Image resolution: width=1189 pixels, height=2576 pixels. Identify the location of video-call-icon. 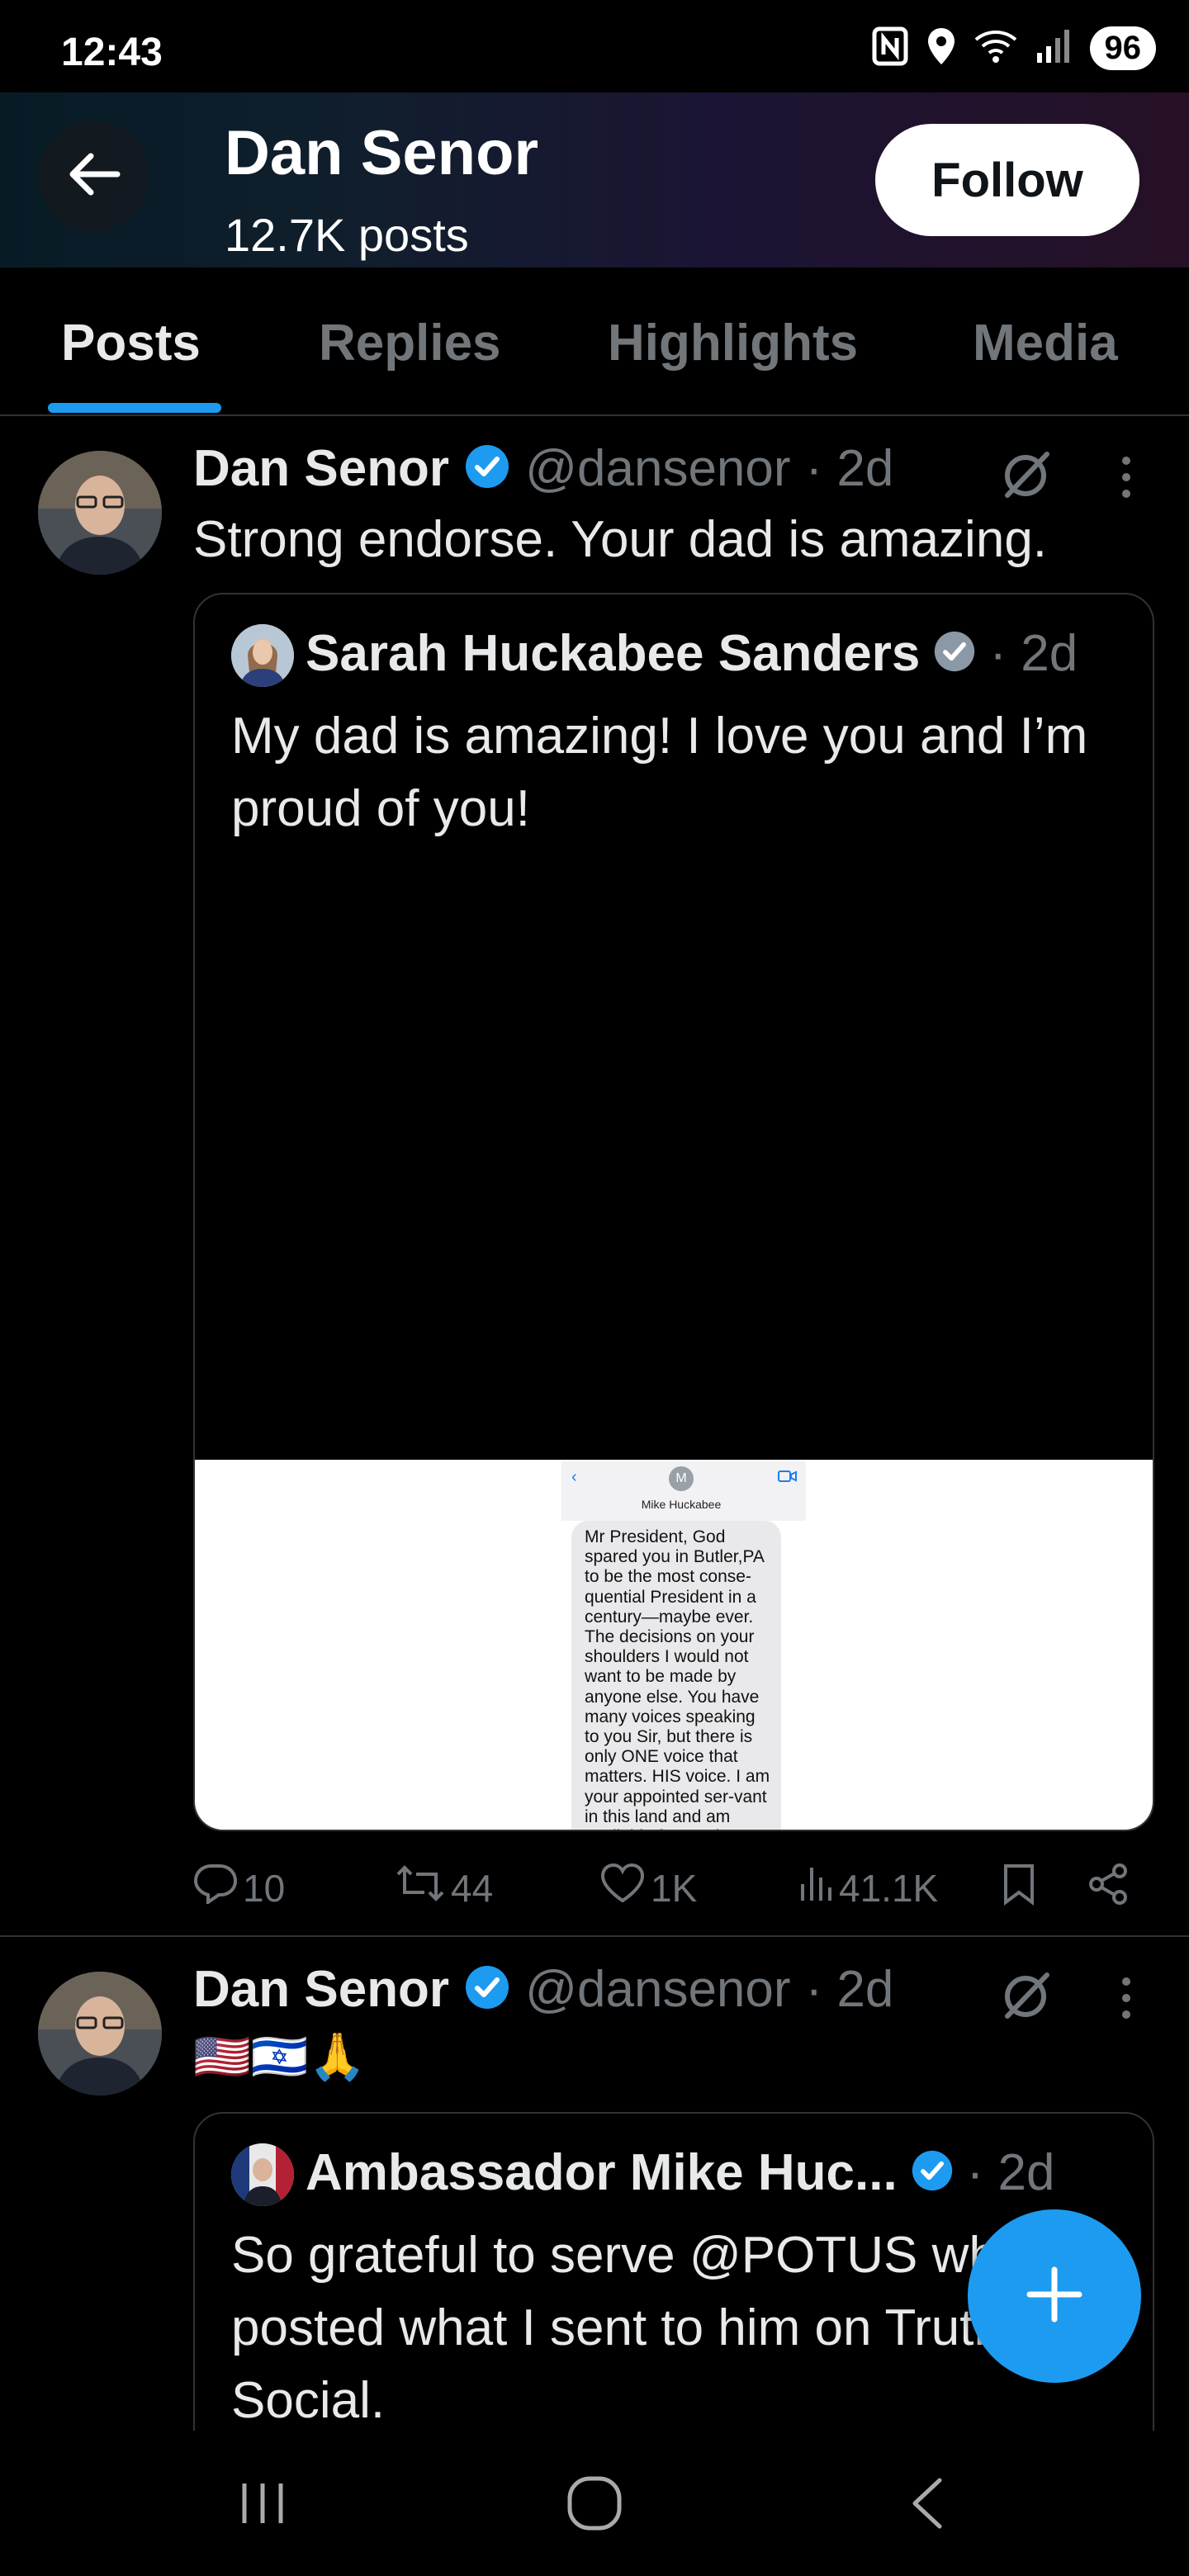
(788, 1478).